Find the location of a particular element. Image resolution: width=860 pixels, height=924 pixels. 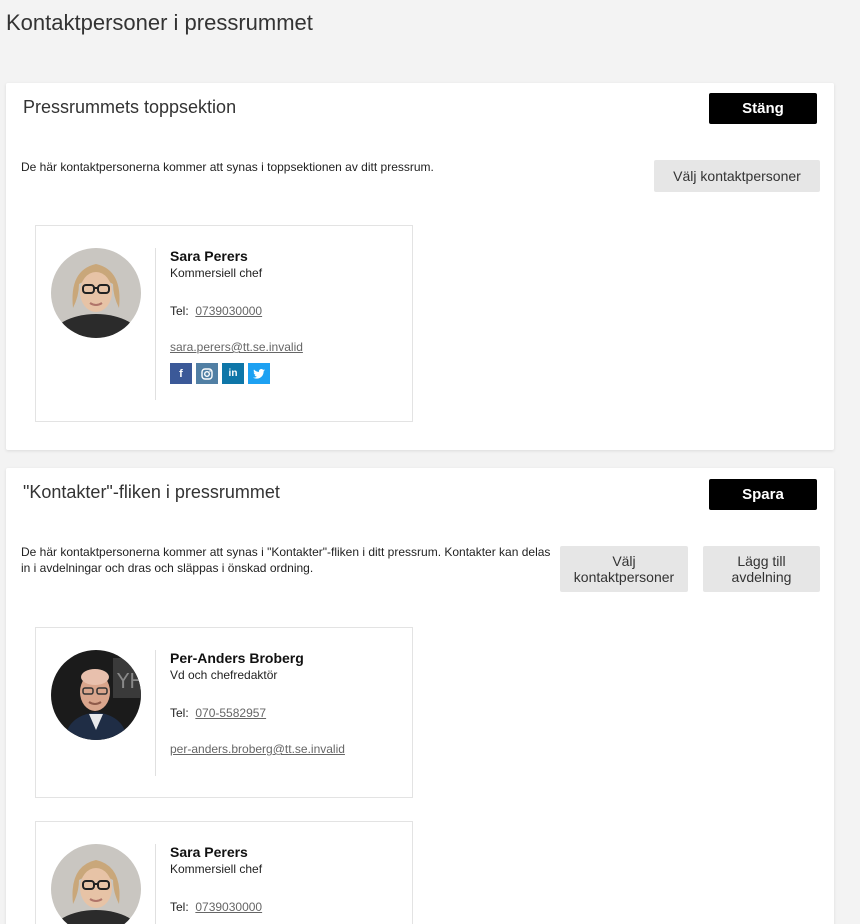

contact-role: Vd och chefredaktör is located at coordinates (224, 675).